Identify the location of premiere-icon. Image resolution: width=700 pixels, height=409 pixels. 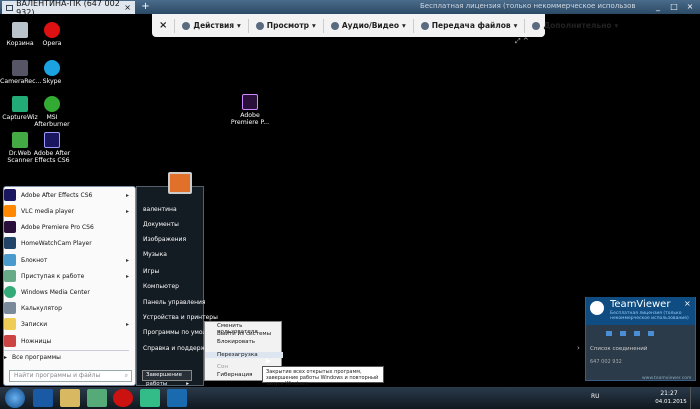
(10, 227).